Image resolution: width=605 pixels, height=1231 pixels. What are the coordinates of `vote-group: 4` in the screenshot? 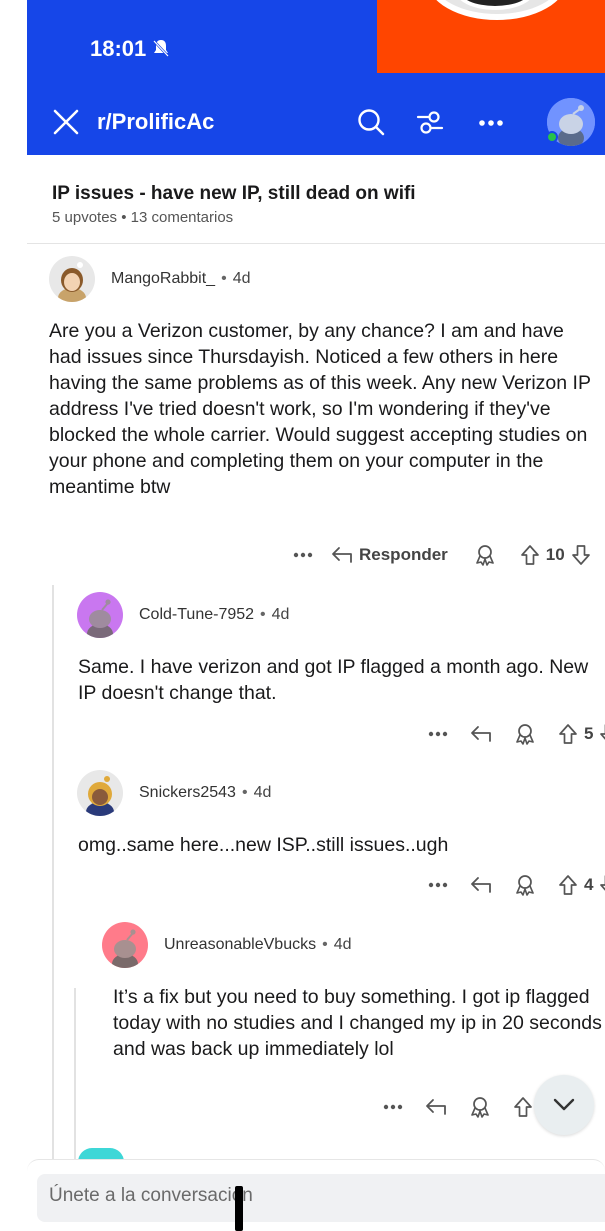 It's located at (581, 885).